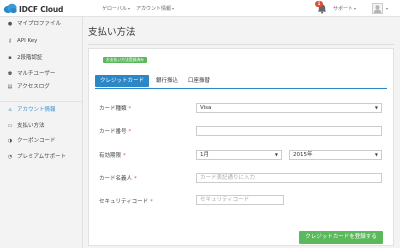 This screenshot has width=400, height=248. What do you see at coordinates (241, 44) in the screenshot?
I see `title-divider` at bounding box center [241, 44].